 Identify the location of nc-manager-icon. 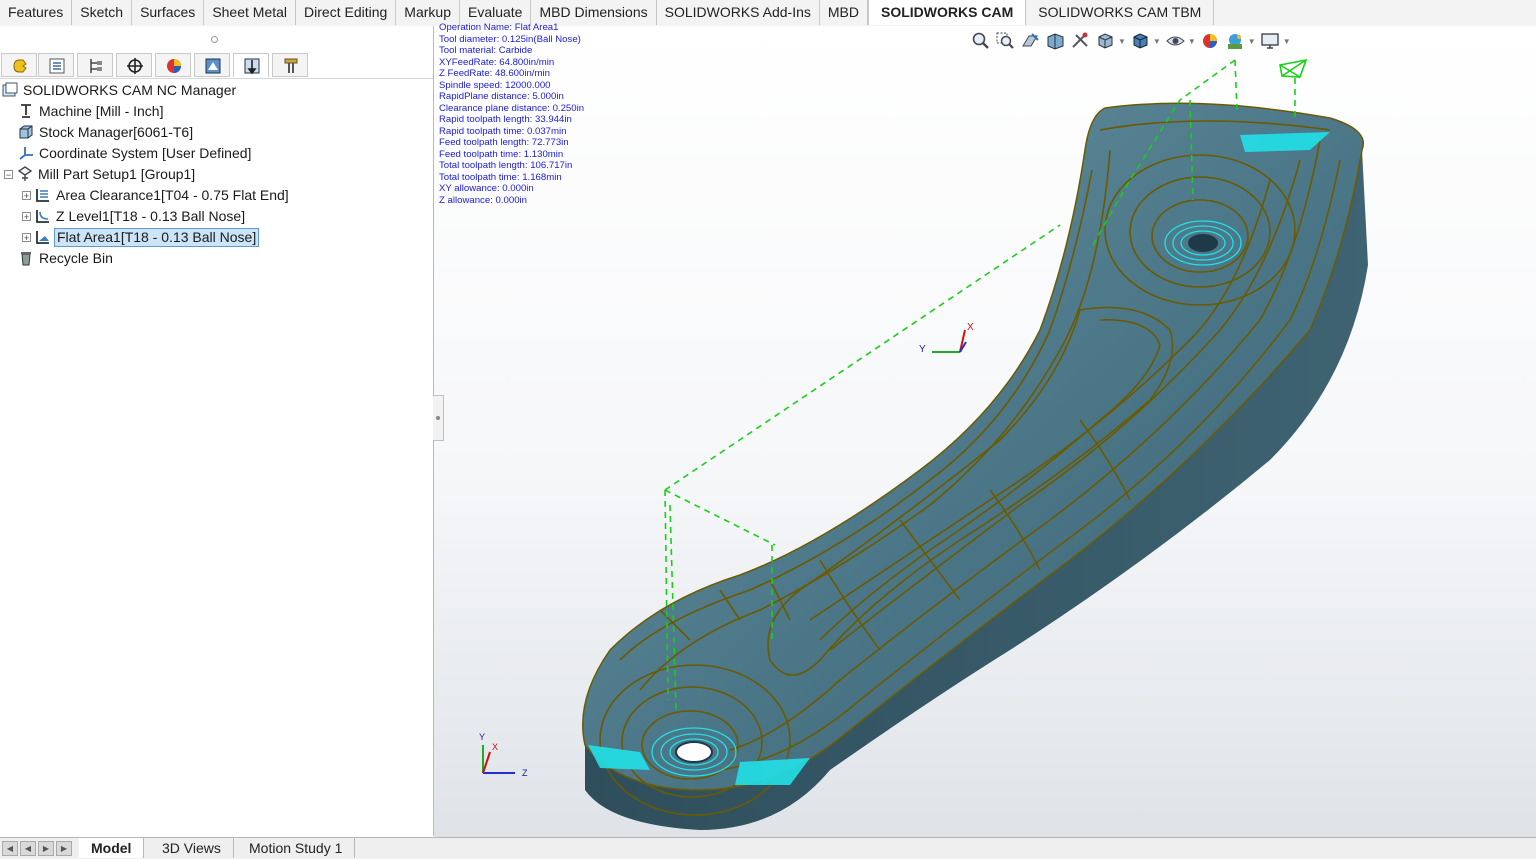
(10, 89).